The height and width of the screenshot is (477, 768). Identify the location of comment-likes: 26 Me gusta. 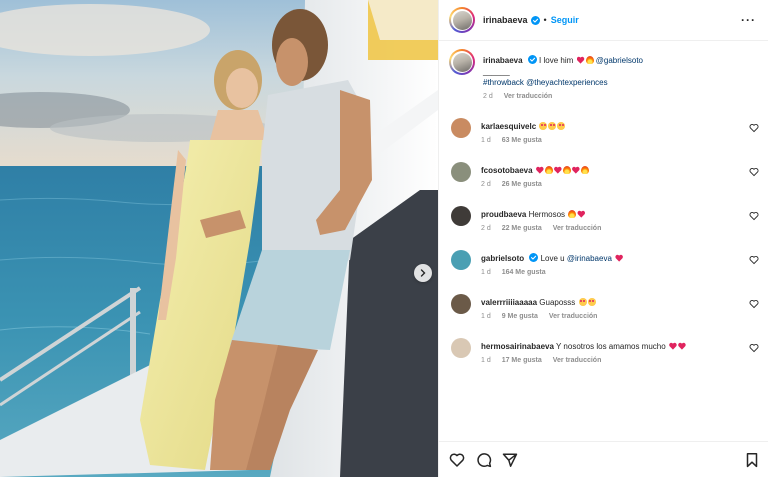
(522, 184).